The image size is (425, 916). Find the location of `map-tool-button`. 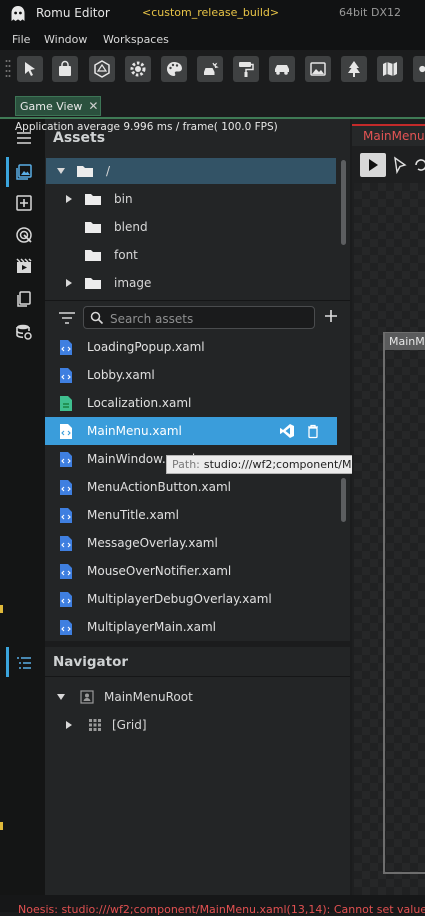

map-tool-button is located at coordinates (390, 69).